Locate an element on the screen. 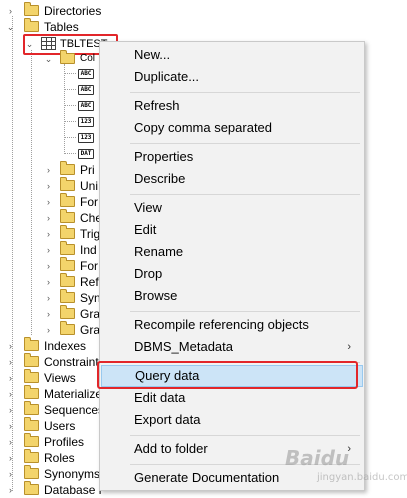 Image resolution: width=407 pixels, height=498 pixels. tree-item-check-constraints: › Che is located at coordinates (51, 217).